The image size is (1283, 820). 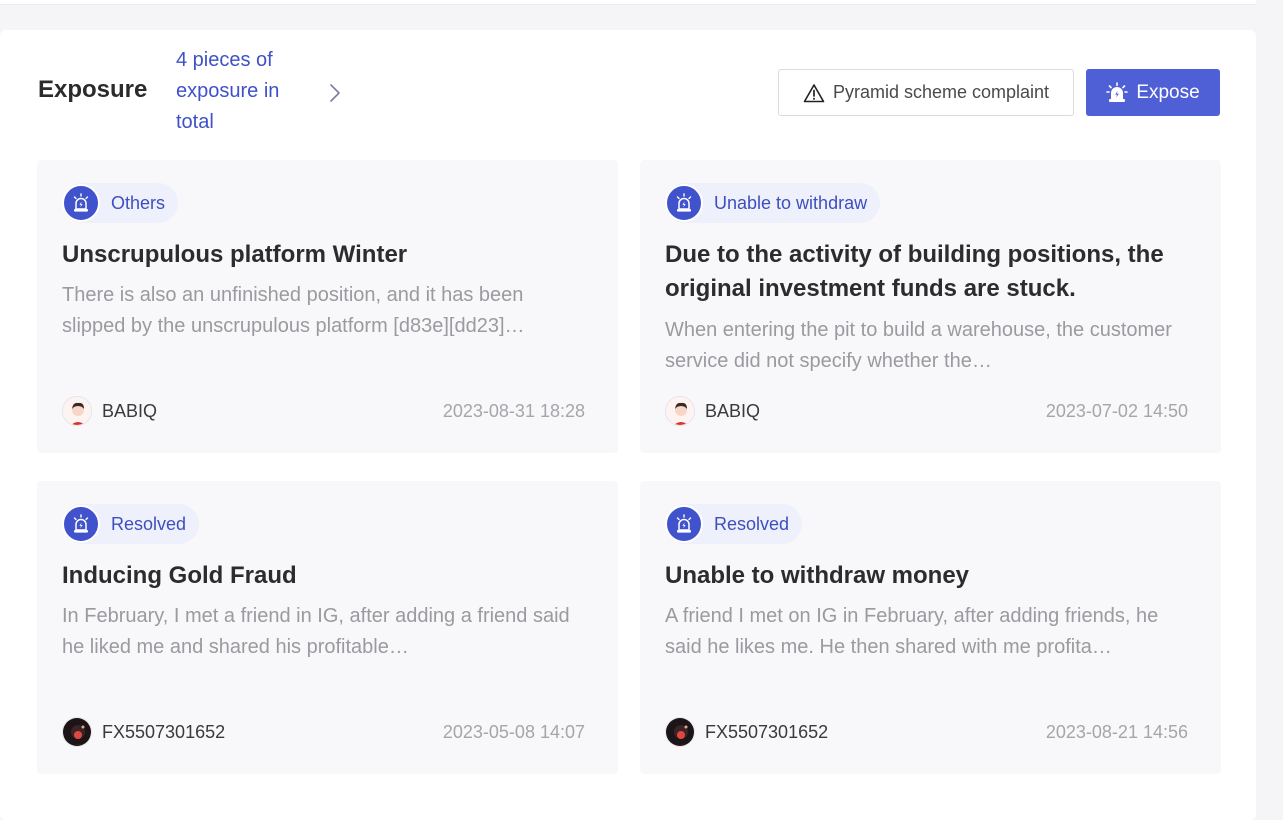 I want to click on tag-label: Unable to withdraw, so click(x=791, y=202).